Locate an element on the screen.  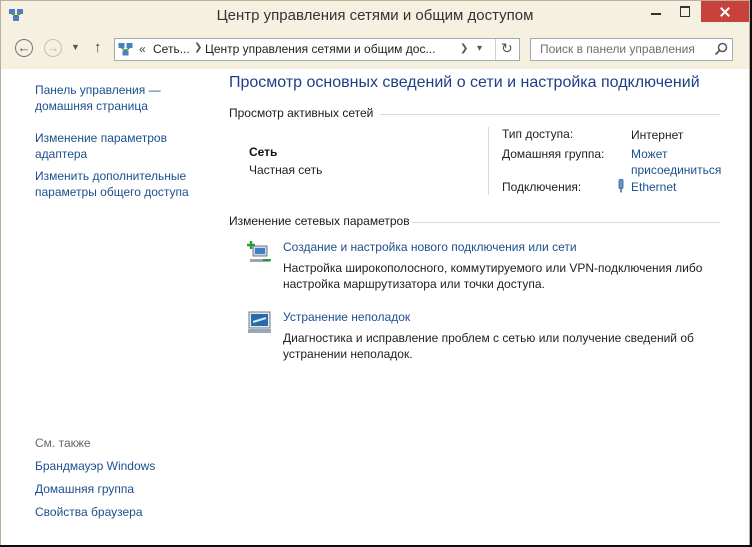
window-title: Центр управления сетями и общим доступом is located at coordinates (375, 15).